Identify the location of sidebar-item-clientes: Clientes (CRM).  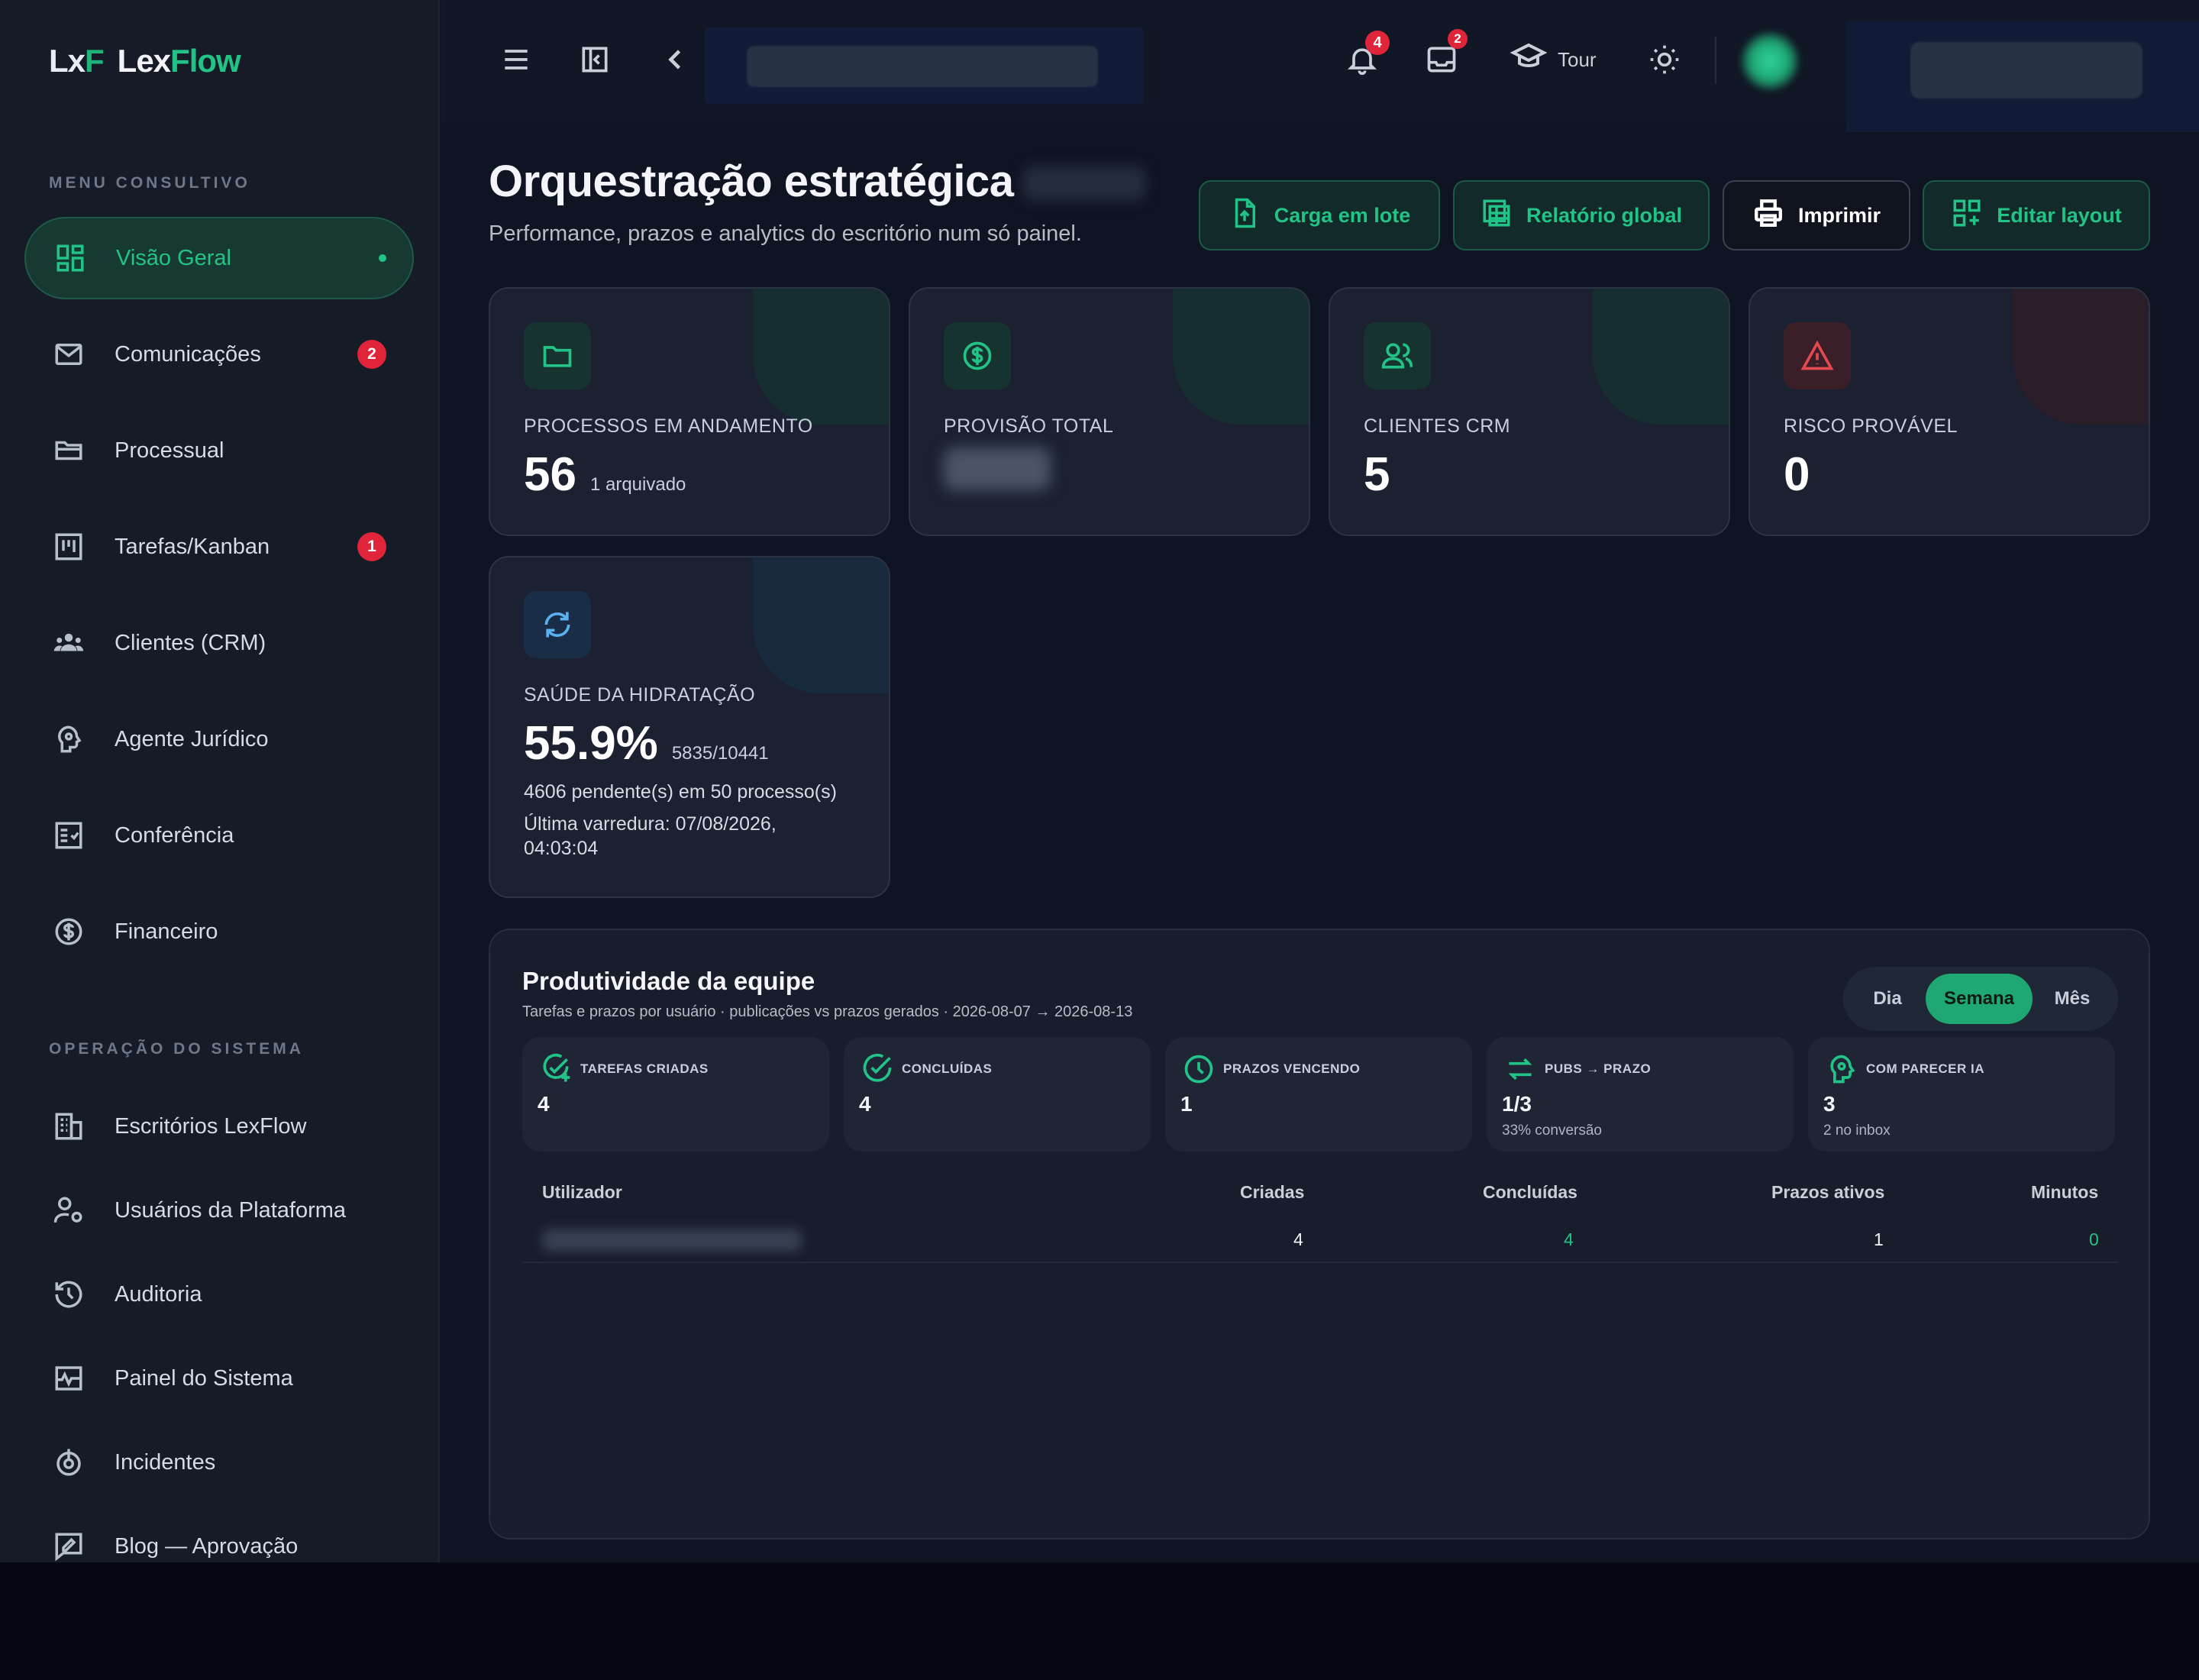
(219, 643).